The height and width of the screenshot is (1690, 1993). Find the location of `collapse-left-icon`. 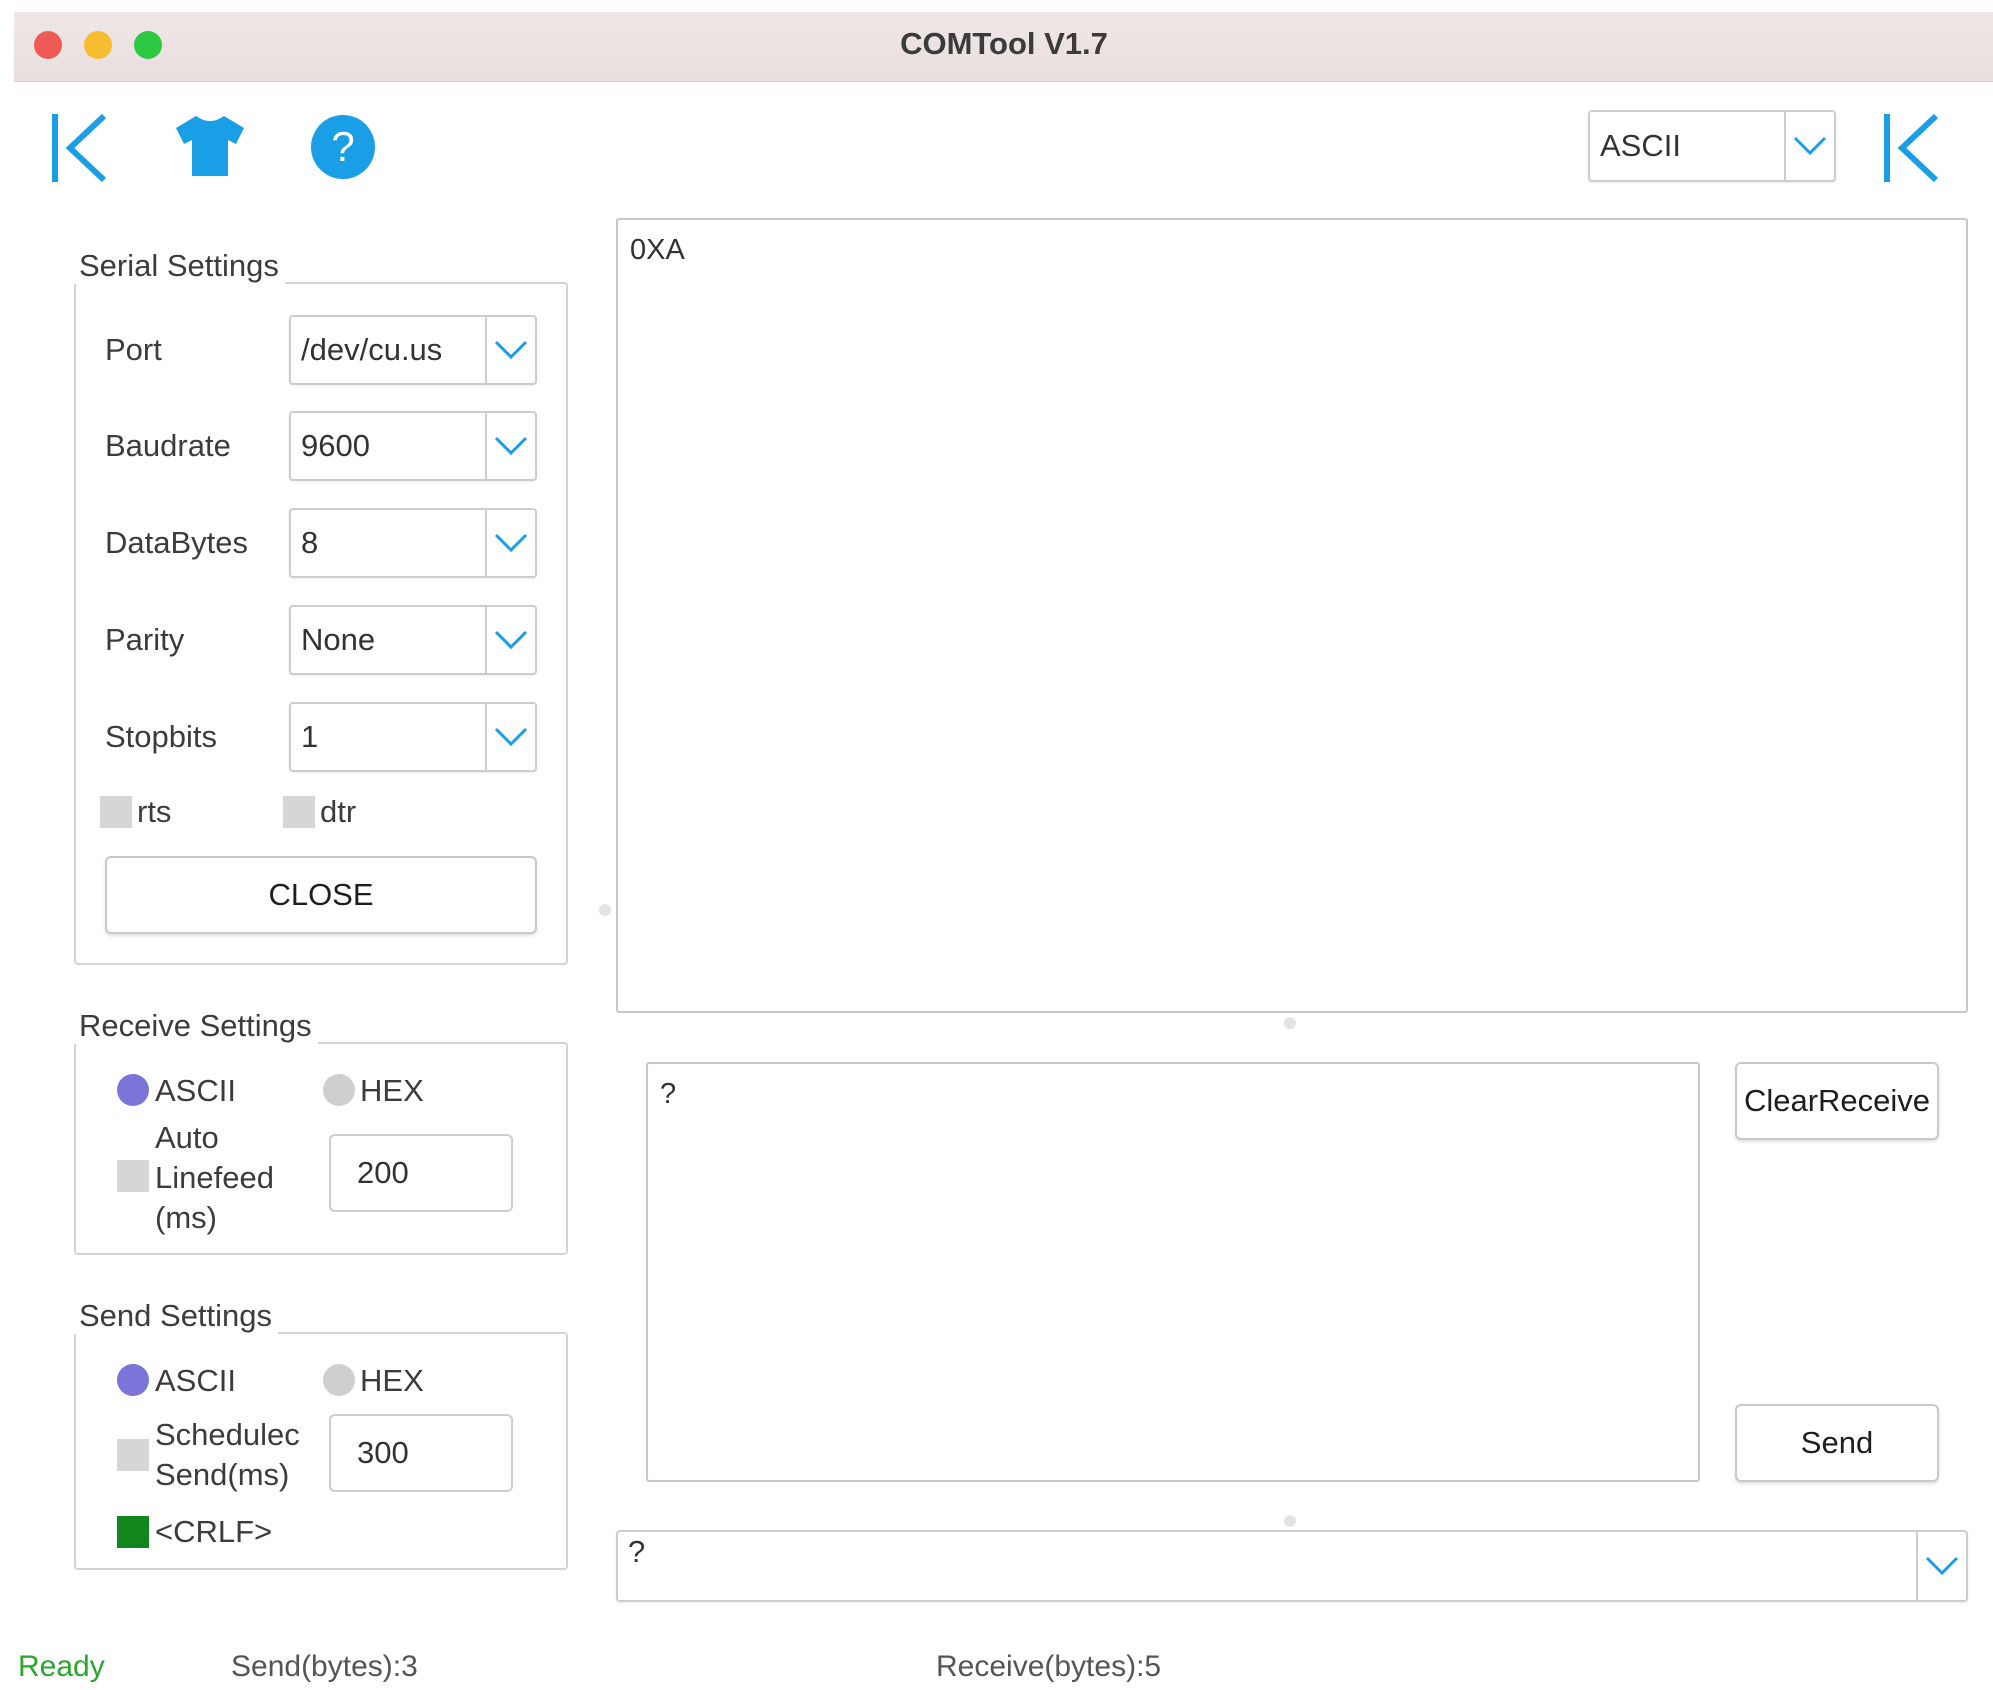

collapse-left-icon is located at coordinates (80, 148).